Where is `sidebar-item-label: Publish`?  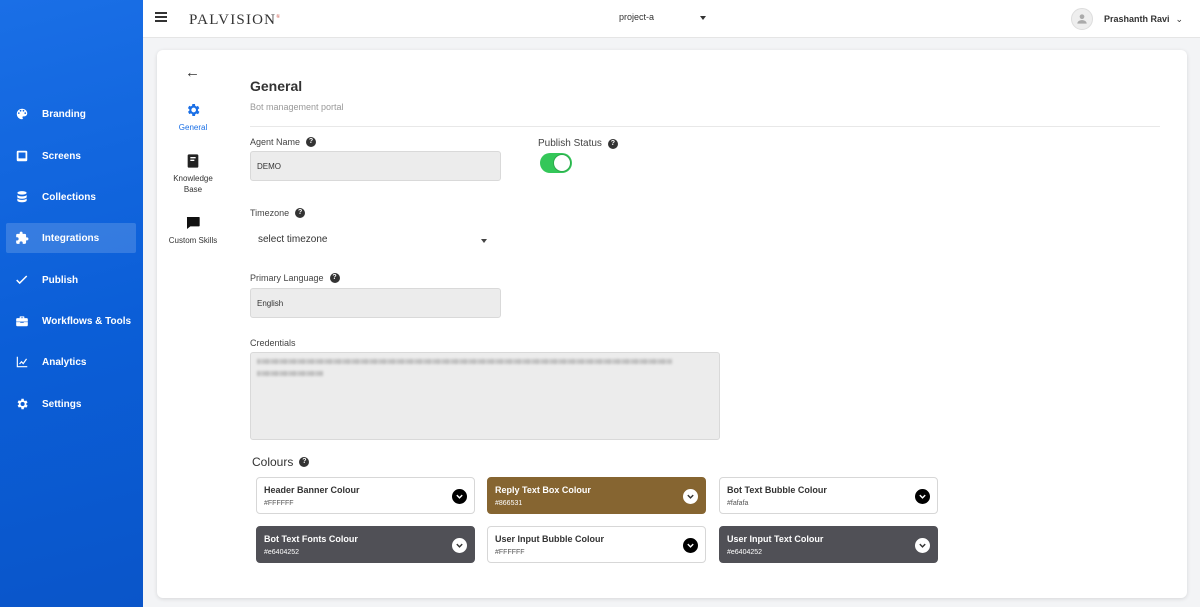
sidebar-item-label: Publish is located at coordinates (60, 280).